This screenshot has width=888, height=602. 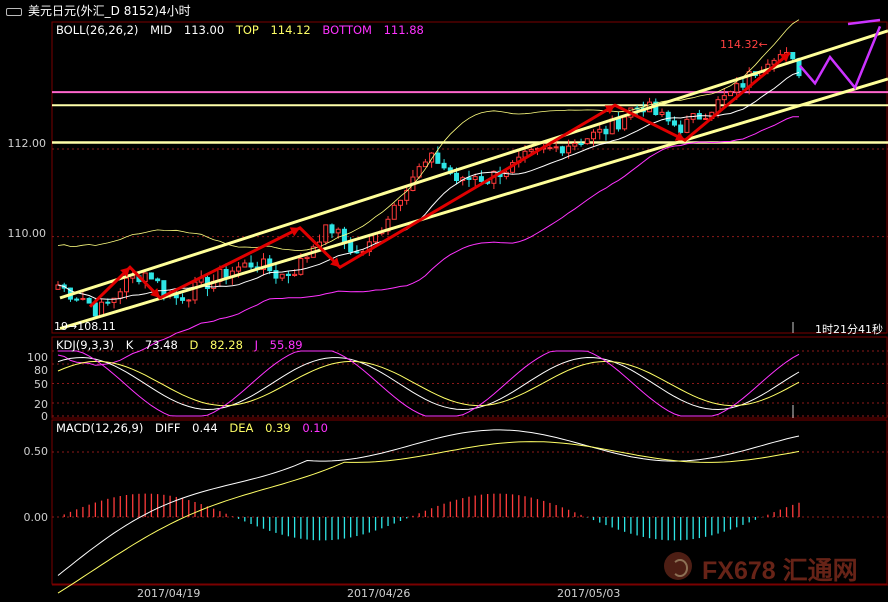 What do you see at coordinates (36, 517) in the screenshot?
I see `macd-tick-000: 0.00` at bounding box center [36, 517].